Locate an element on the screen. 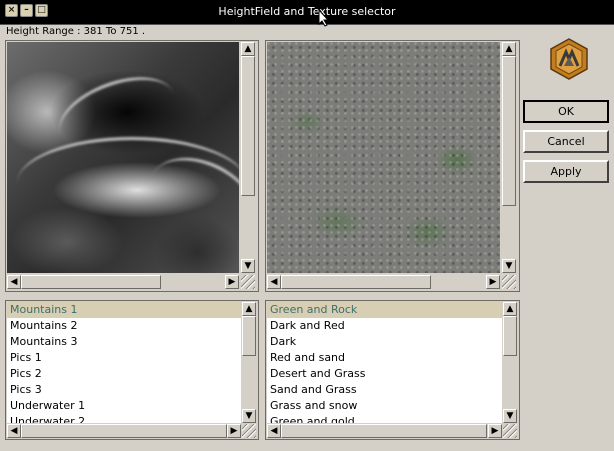  window-title: HeightField and Texture selector is located at coordinates (307, 11).